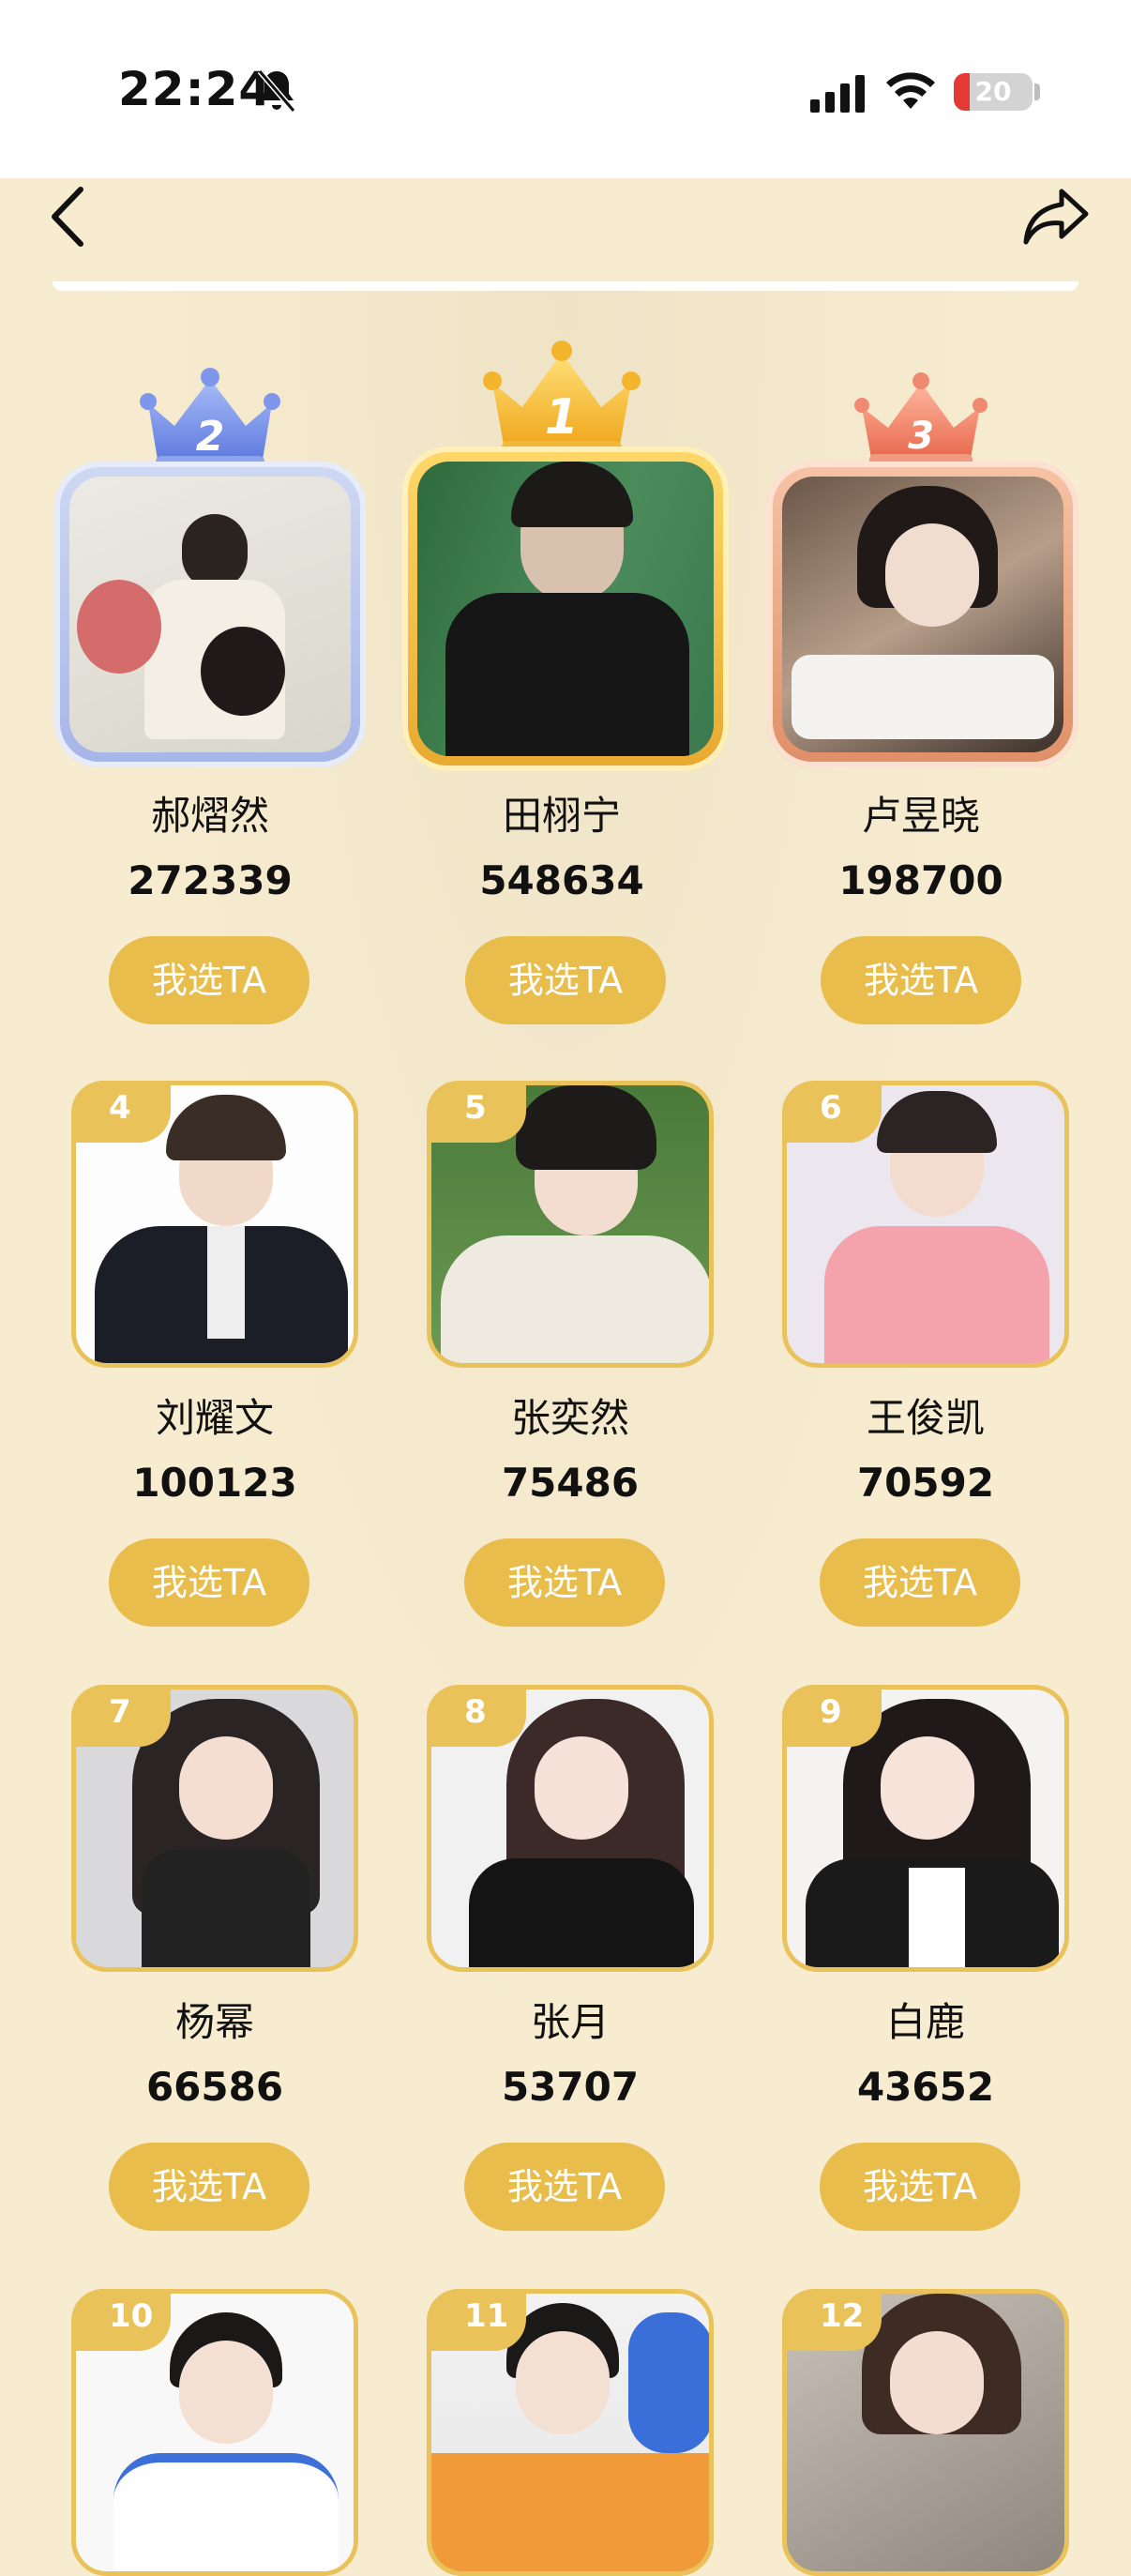 The width and height of the screenshot is (1131, 2576). What do you see at coordinates (565, 89) in the screenshot?
I see `status-bar: 22:24 20` at bounding box center [565, 89].